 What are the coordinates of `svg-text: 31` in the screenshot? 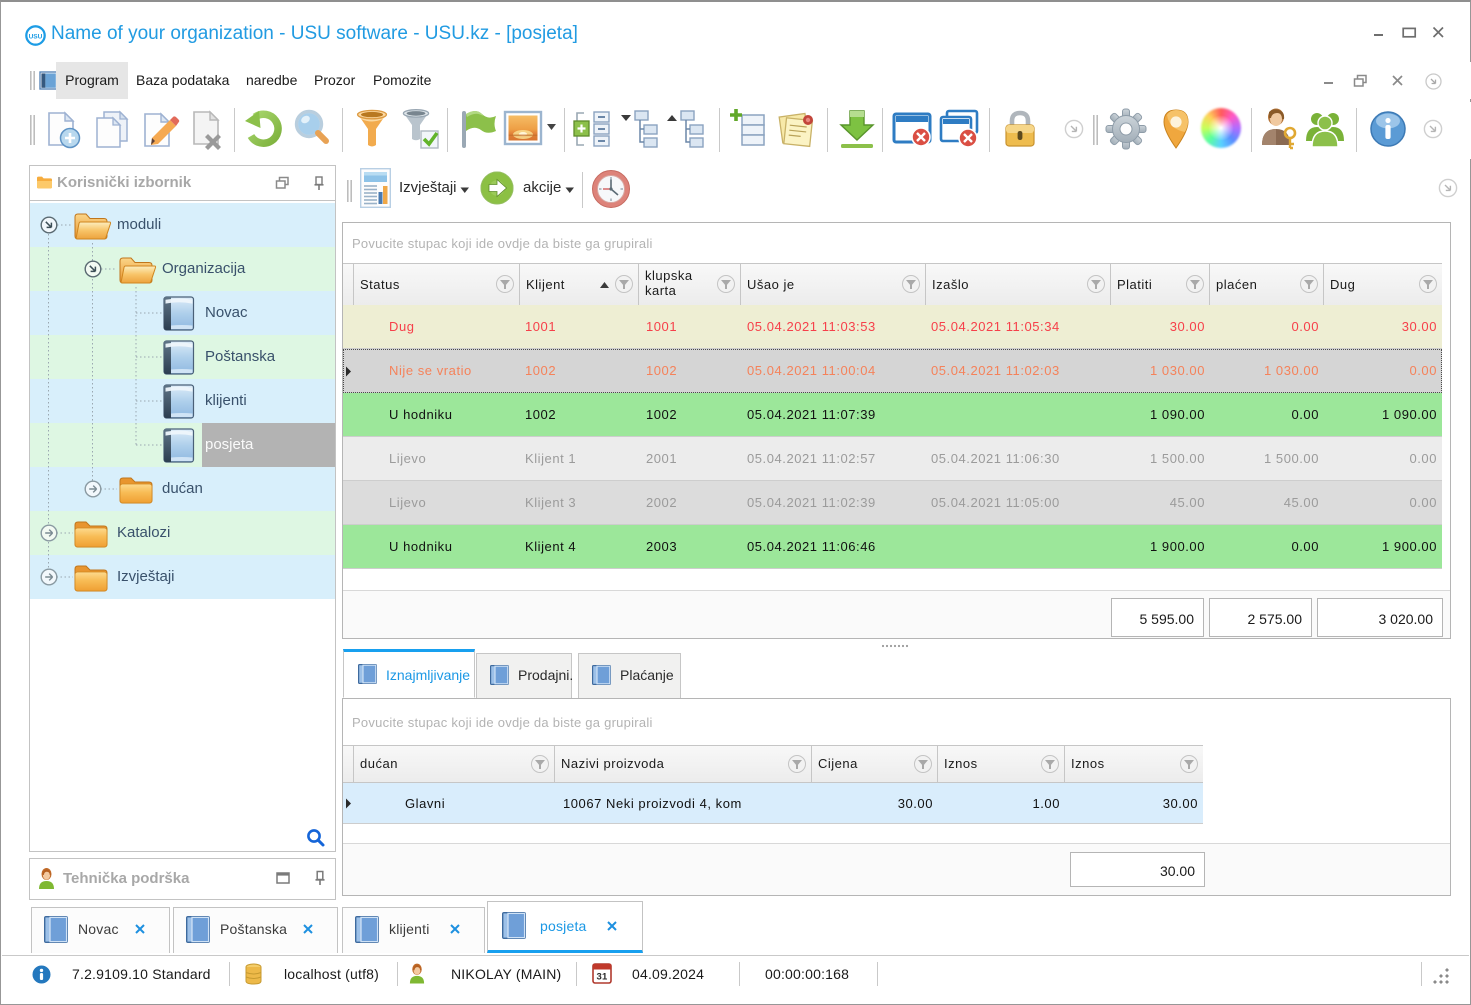 It's located at (602, 977).